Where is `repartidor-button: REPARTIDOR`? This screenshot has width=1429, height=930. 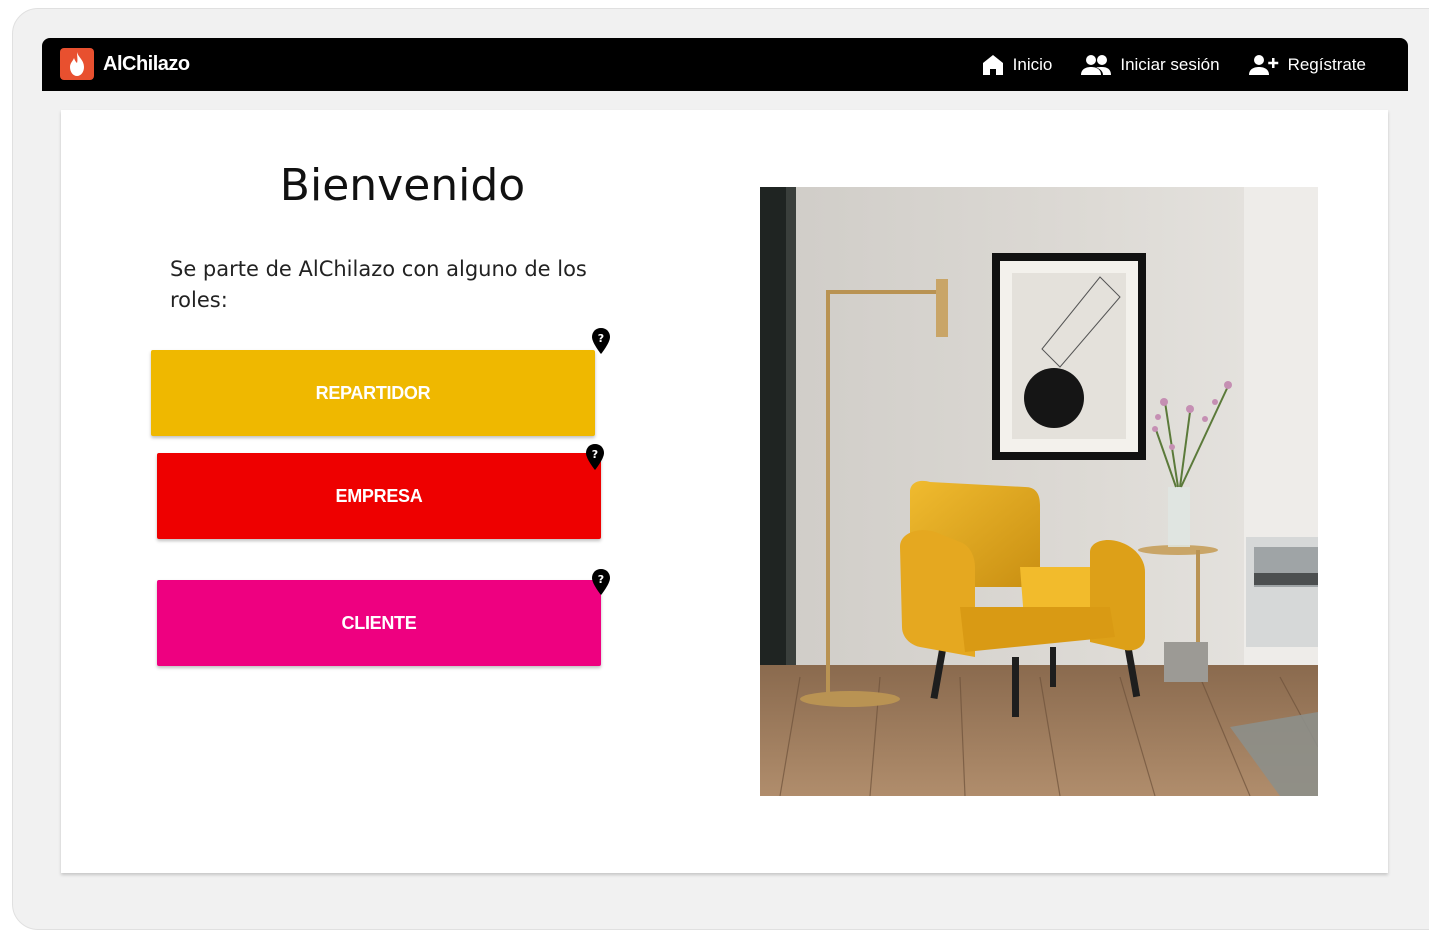 repartidor-button: REPARTIDOR is located at coordinates (373, 393).